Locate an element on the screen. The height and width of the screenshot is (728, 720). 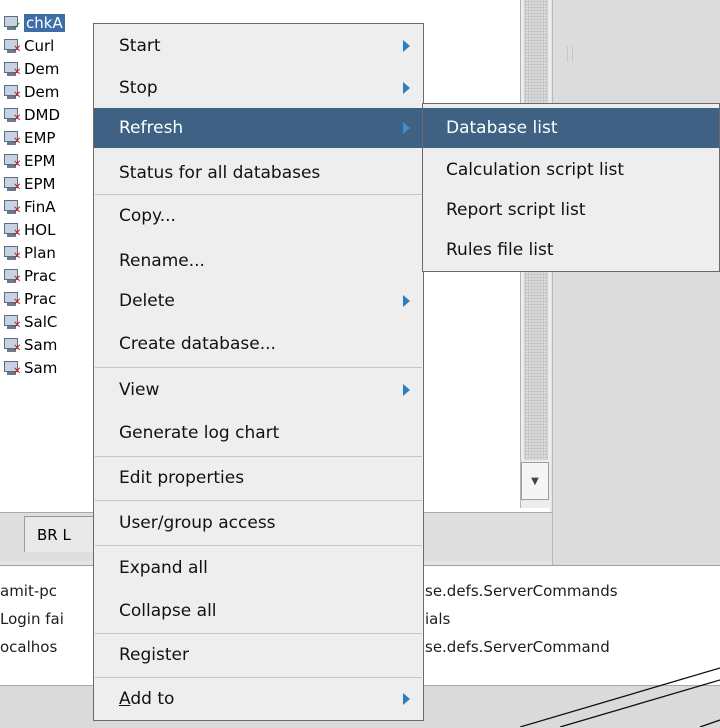
tree-item-label: EMP is located at coordinates (40, 138).